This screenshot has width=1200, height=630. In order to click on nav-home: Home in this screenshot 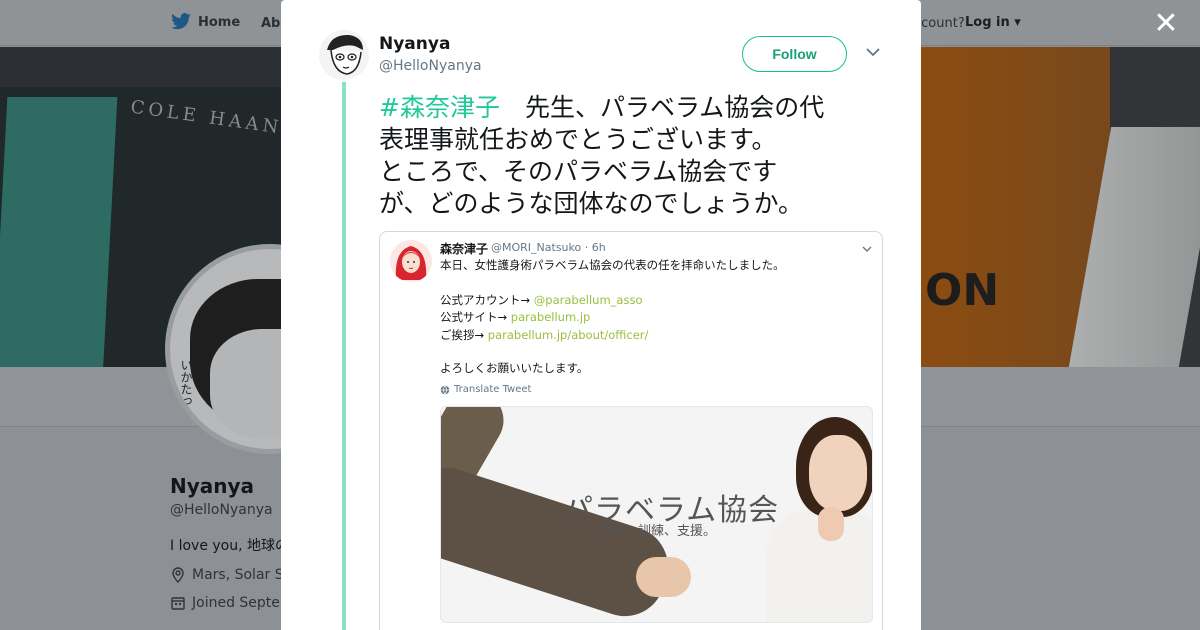, I will do `click(205, 22)`.